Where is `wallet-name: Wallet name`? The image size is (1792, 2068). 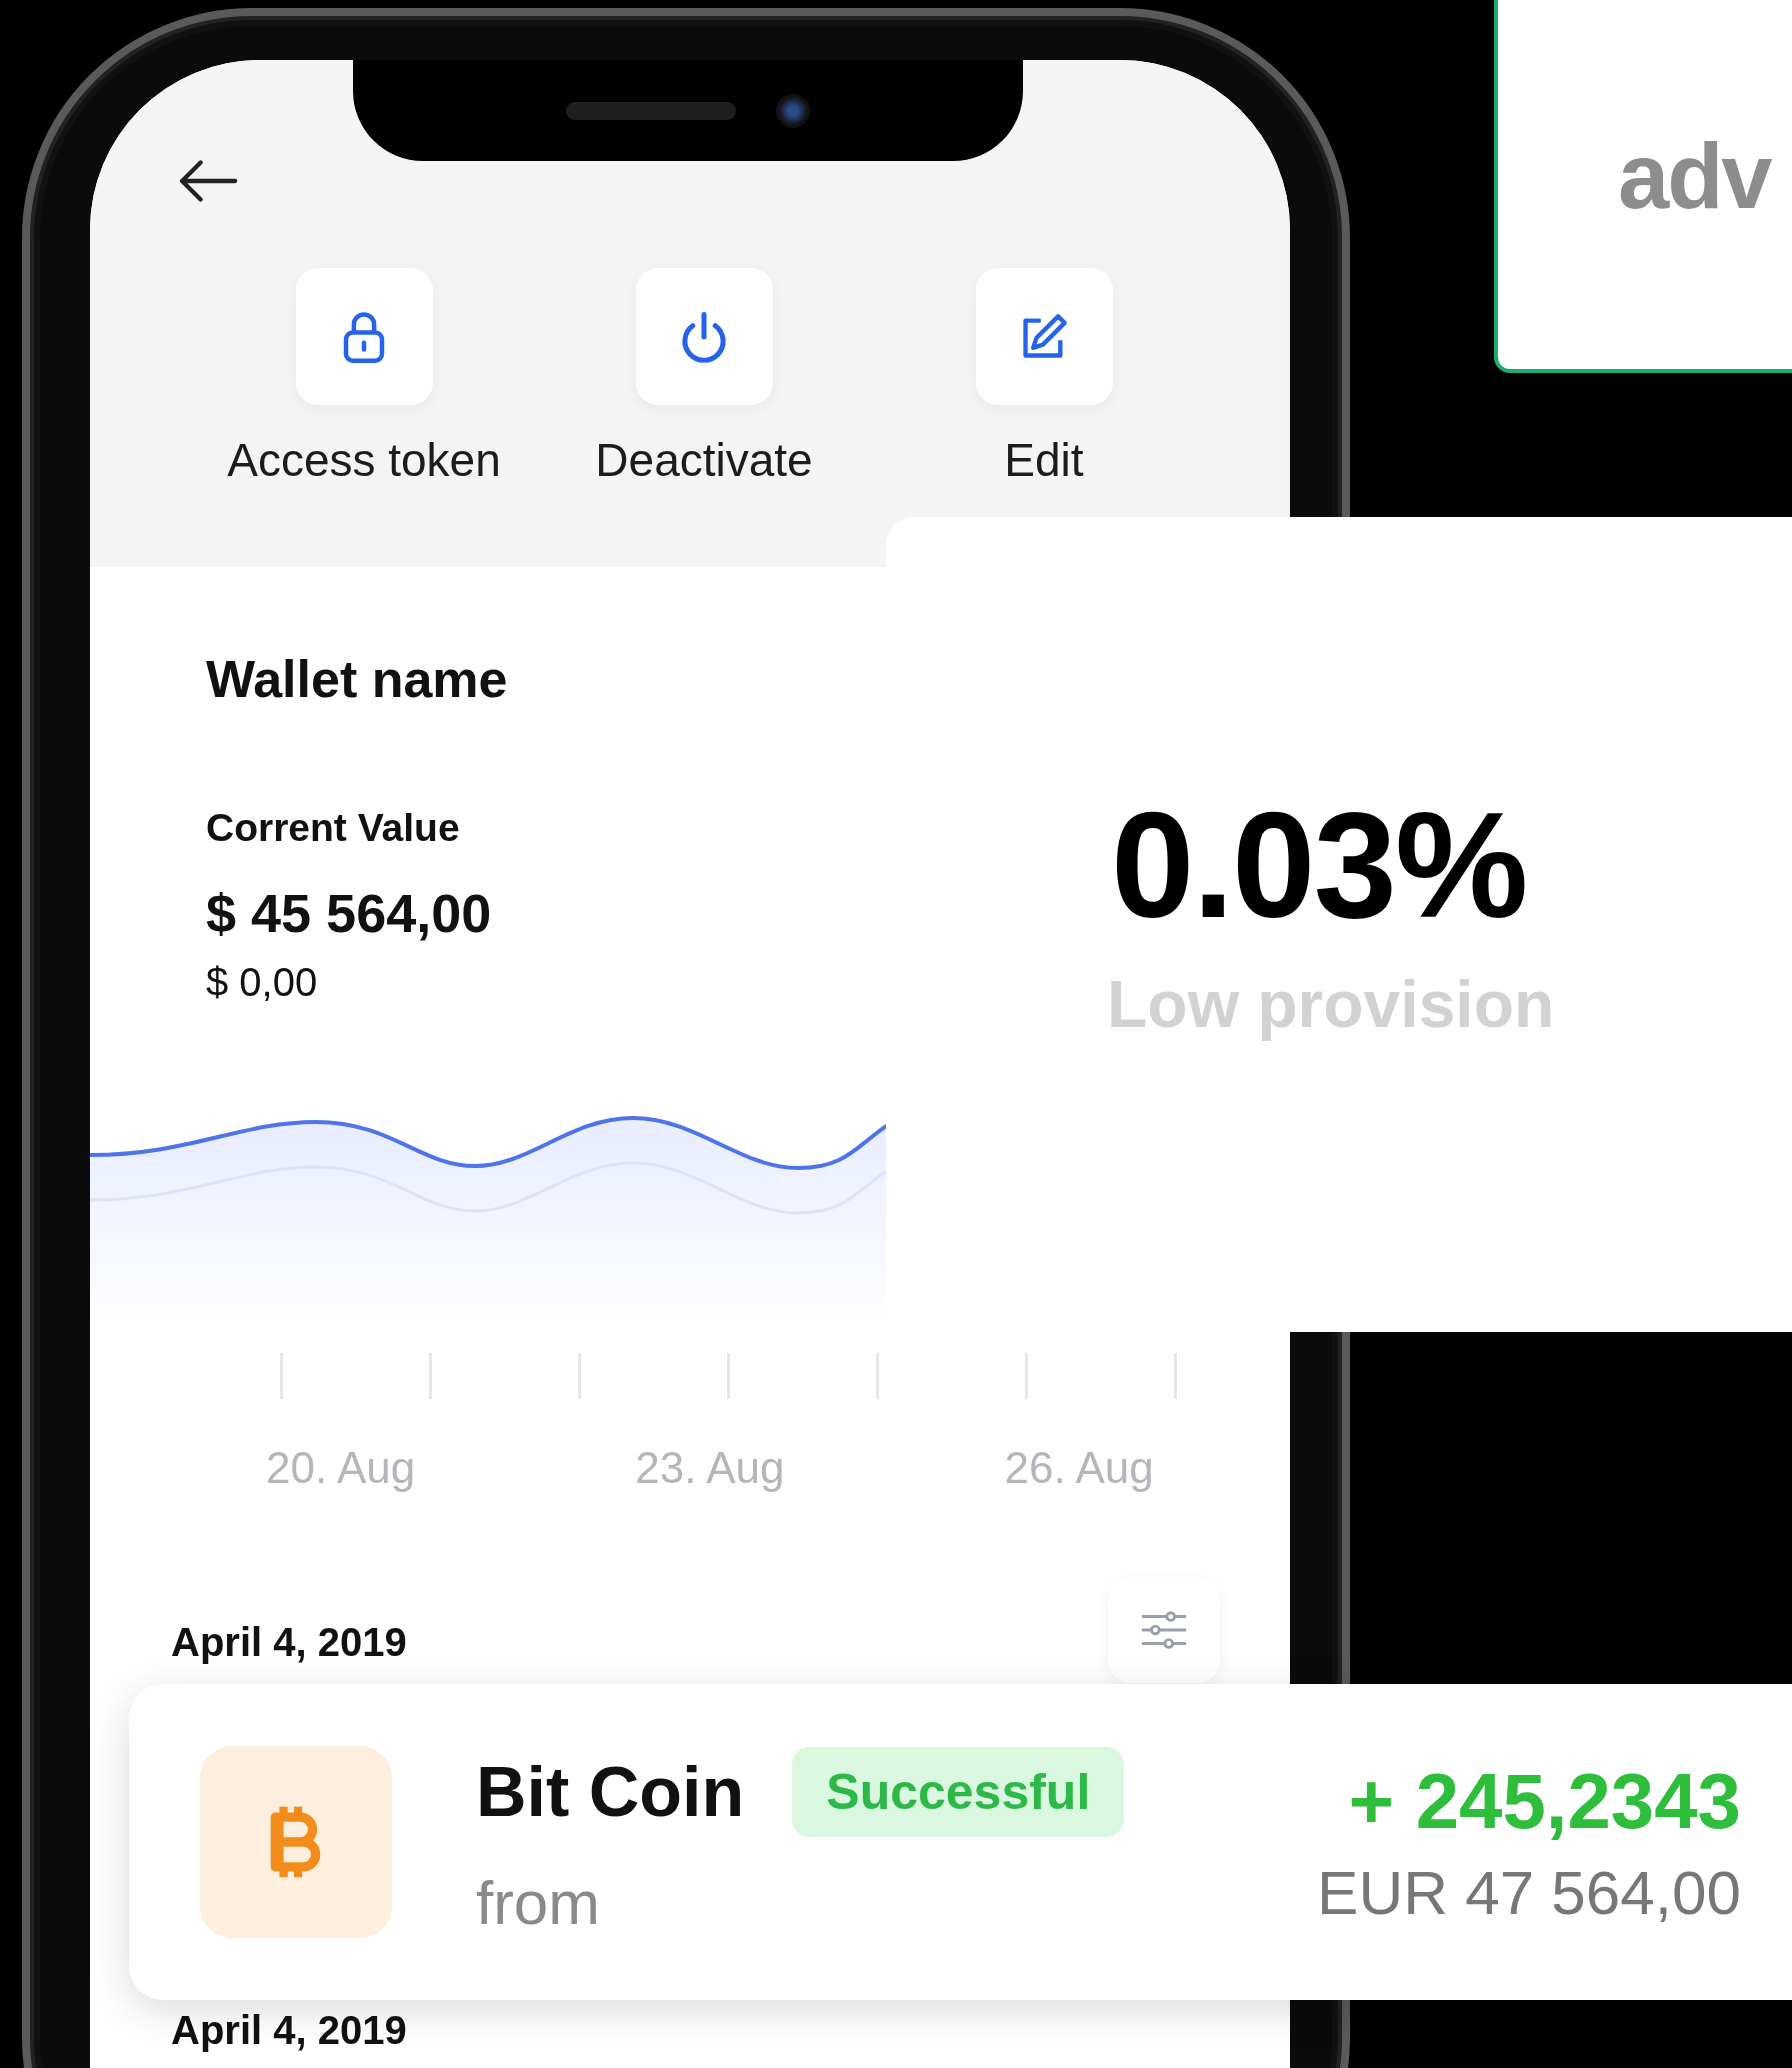 wallet-name: Wallet name is located at coordinates (357, 679).